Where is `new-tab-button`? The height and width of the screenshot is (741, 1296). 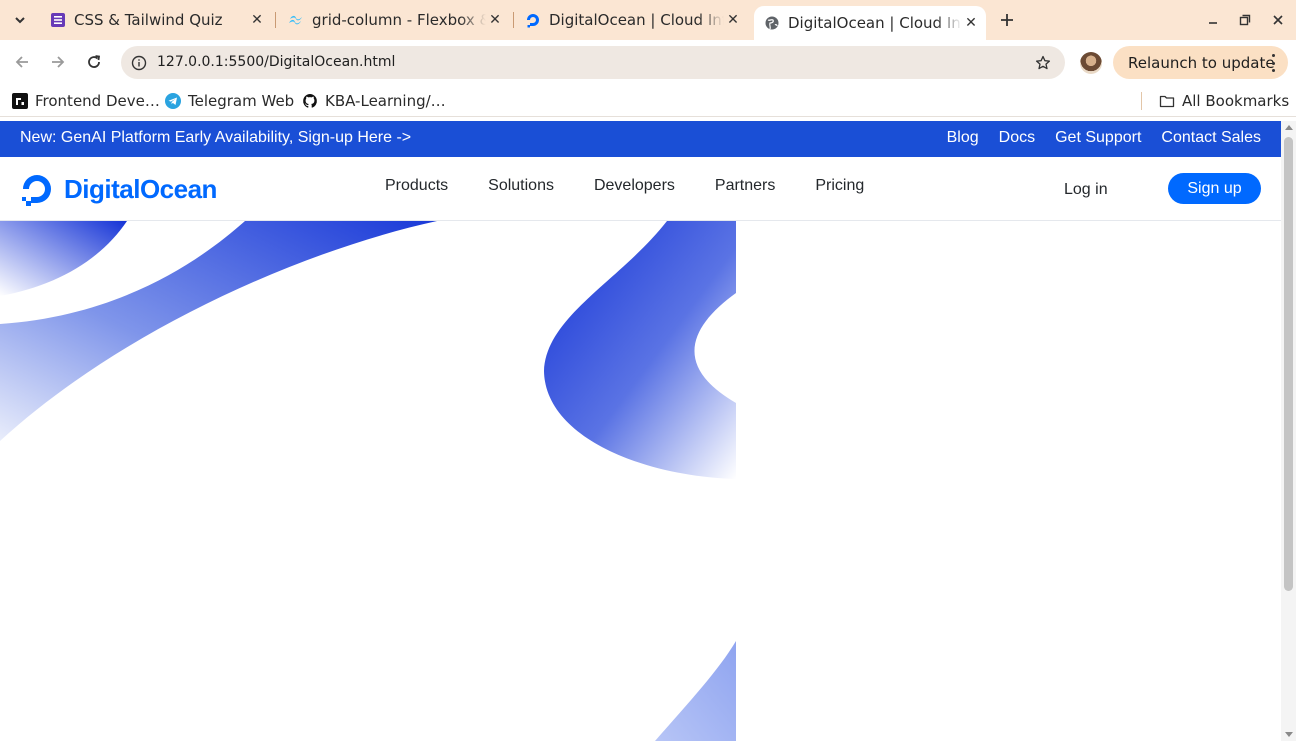 new-tab-button is located at coordinates (1007, 20).